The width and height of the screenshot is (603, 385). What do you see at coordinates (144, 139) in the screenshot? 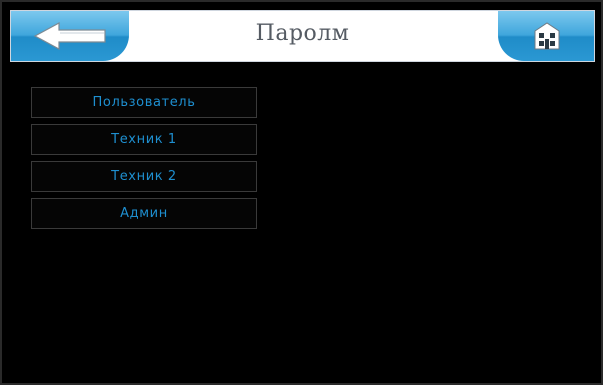
I see `menu-item-technician-1: Техник 1` at bounding box center [144, 139].